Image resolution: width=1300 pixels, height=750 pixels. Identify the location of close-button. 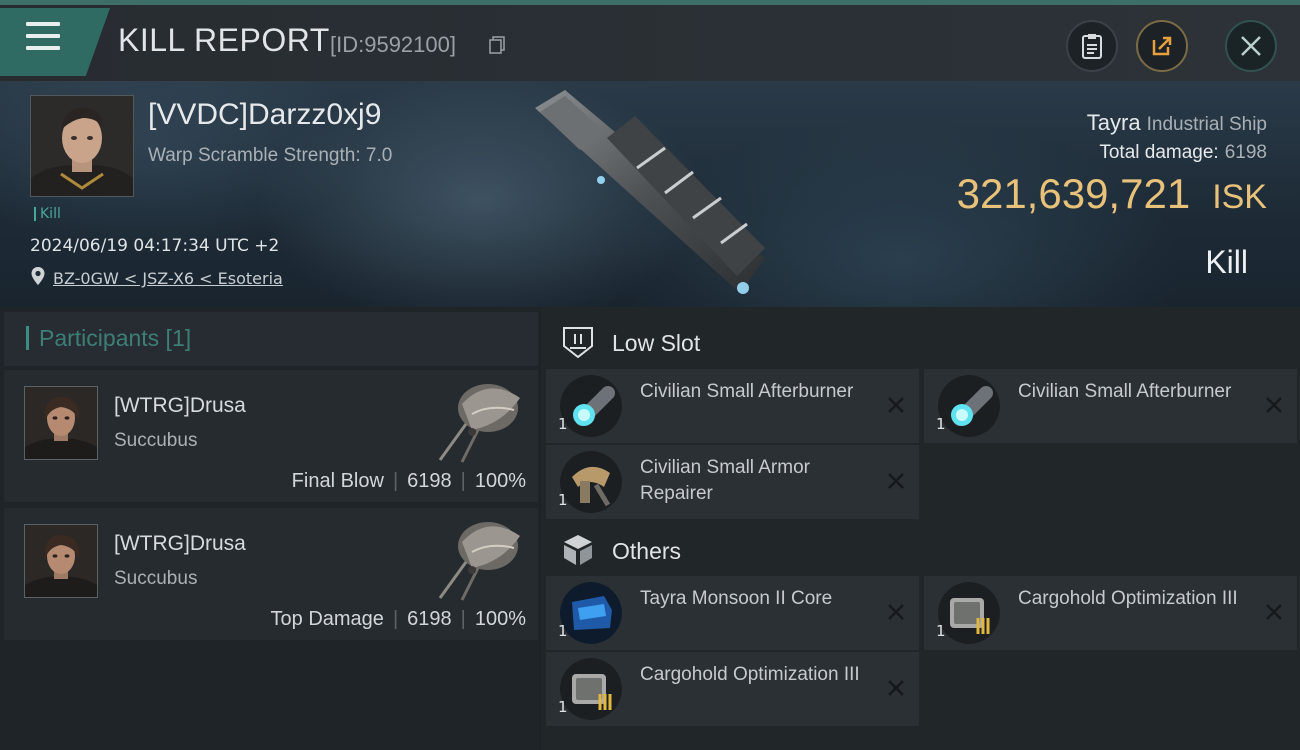
(1251, 46).